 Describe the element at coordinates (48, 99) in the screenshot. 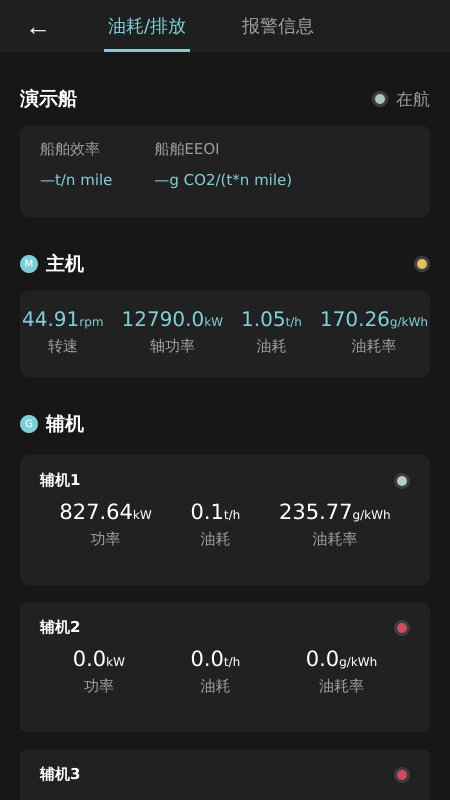

I see `ship-name: 演示船` at that location.